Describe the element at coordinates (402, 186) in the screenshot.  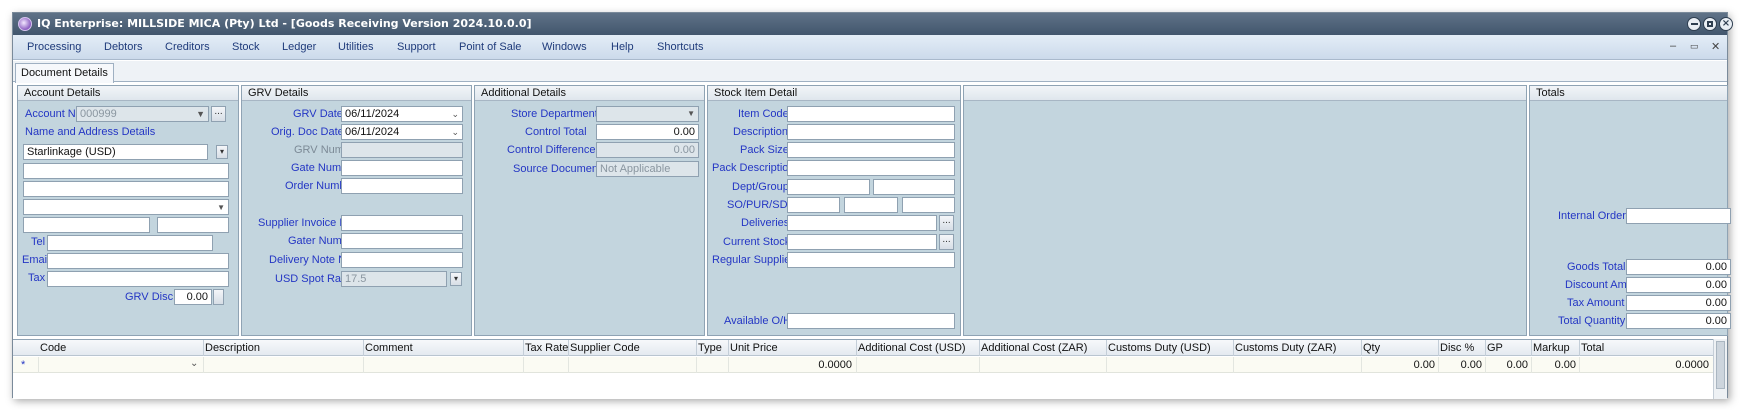
I see `order-number-field` at that location.